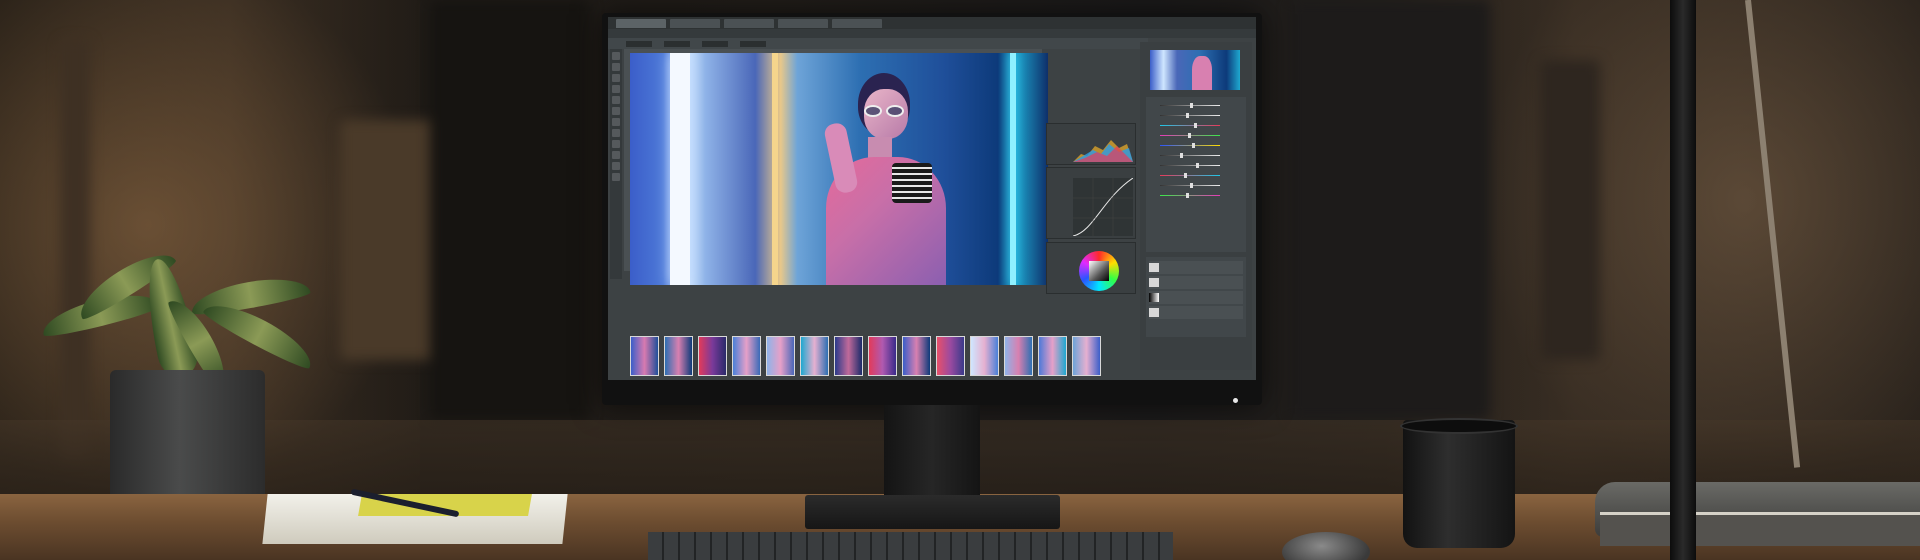 The image size is (1920, 560). I want to click on histogram-panel, so click(1091, 144).